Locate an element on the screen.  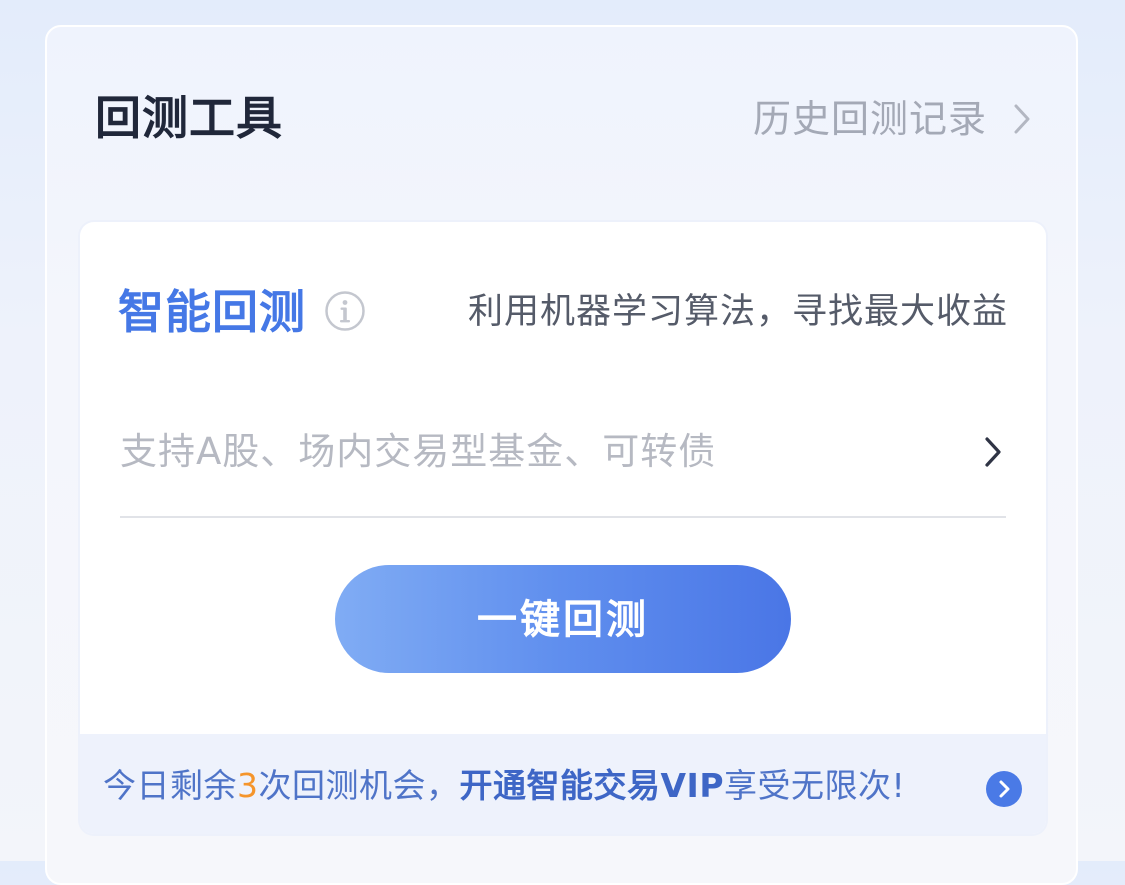
promo-text: 今日剩余3次回测机会，开通智能交易VIP享受无限次! is located at coordinates (504, 786).